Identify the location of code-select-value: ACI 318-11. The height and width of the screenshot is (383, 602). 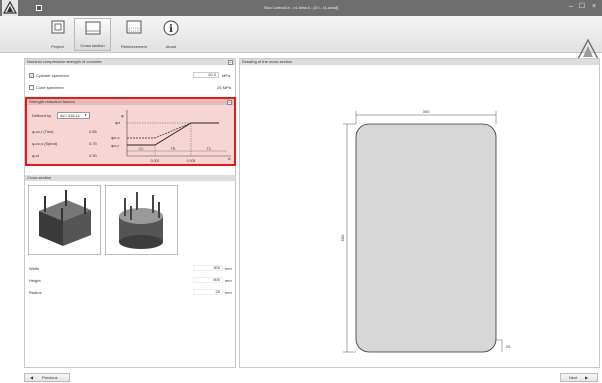
(70, 115).